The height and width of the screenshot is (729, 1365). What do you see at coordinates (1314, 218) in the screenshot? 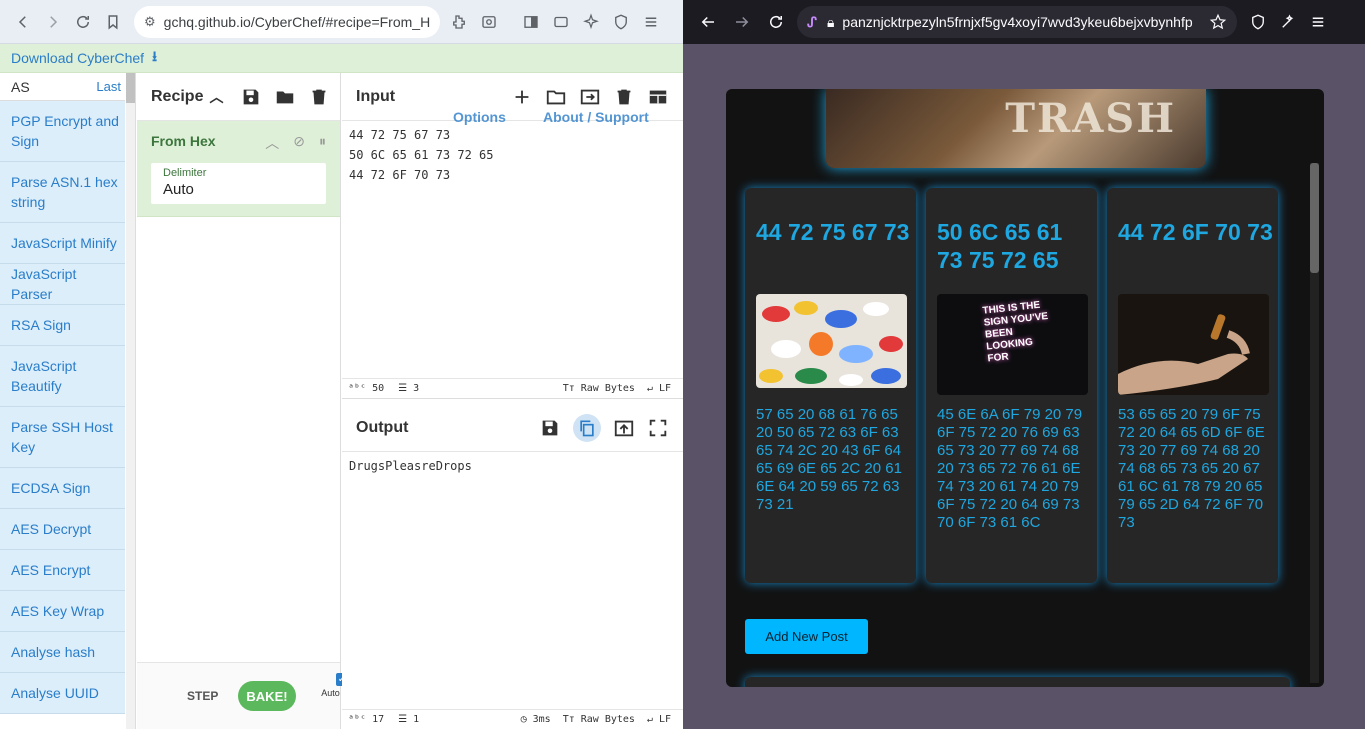
I see `page-scroll-thumb` at bounding box center [1314, 218].